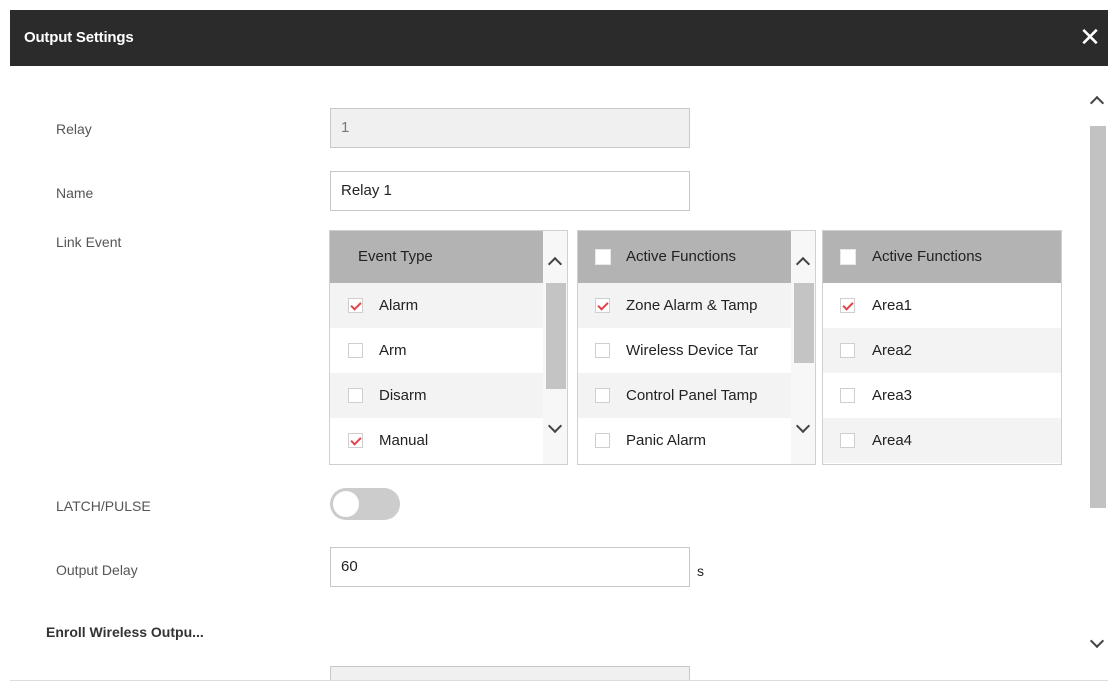 This screenshot has height=686, width=1108. What do you see at coordinates (510, 567) in the screenshot?
I see `output-delay-field: 60` at bounding box center [510, 567].